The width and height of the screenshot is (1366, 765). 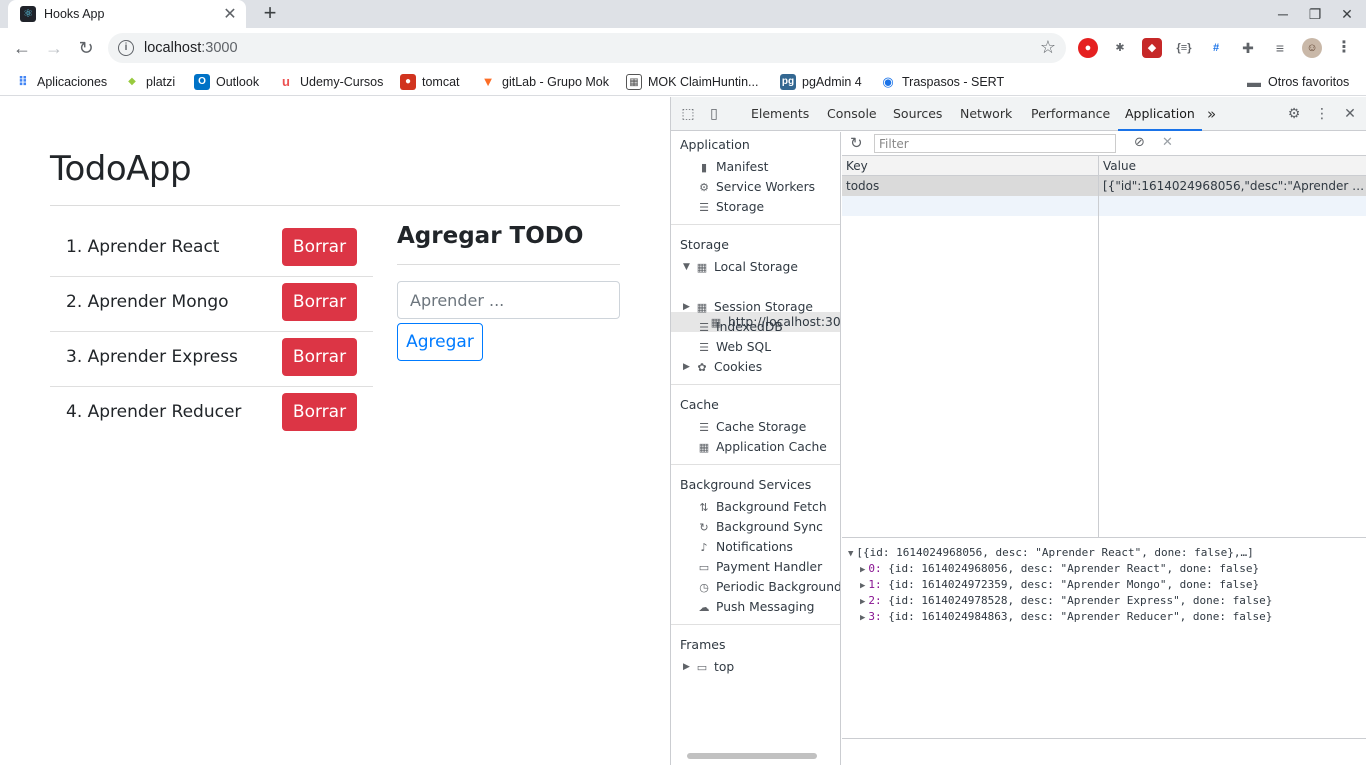 What do you see at coordinates (1347, 14) in the screenshot?
I see `window-close-icon: ✕` at bounding box center [1347, 14].